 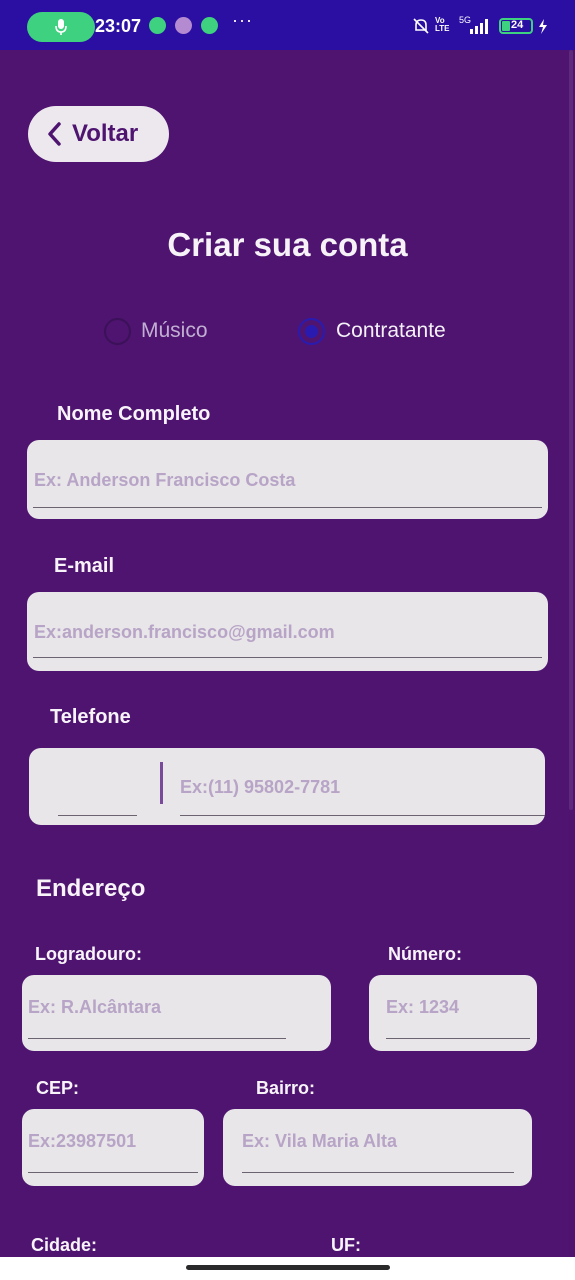 What do you see at coordinates (161, 783) in the screenshot?
I see `phone-divider` at bounding box center [161, 783].